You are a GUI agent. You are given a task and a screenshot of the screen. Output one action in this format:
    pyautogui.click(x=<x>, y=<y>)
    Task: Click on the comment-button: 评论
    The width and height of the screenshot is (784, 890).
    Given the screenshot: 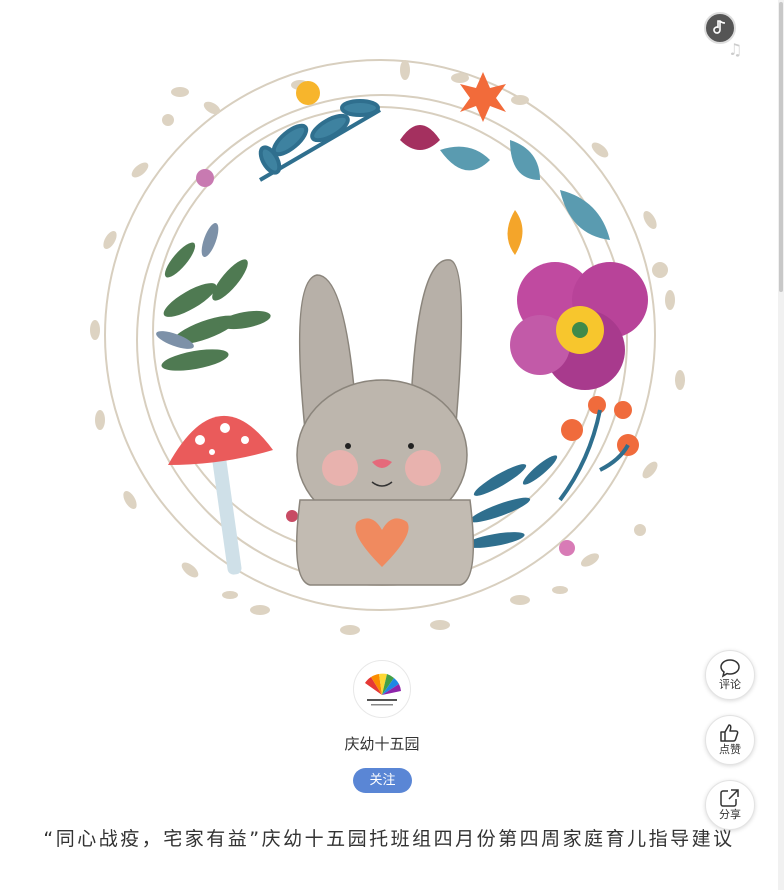 What is the action you would take?
    pyautogui.click(x=730, y=675)
    